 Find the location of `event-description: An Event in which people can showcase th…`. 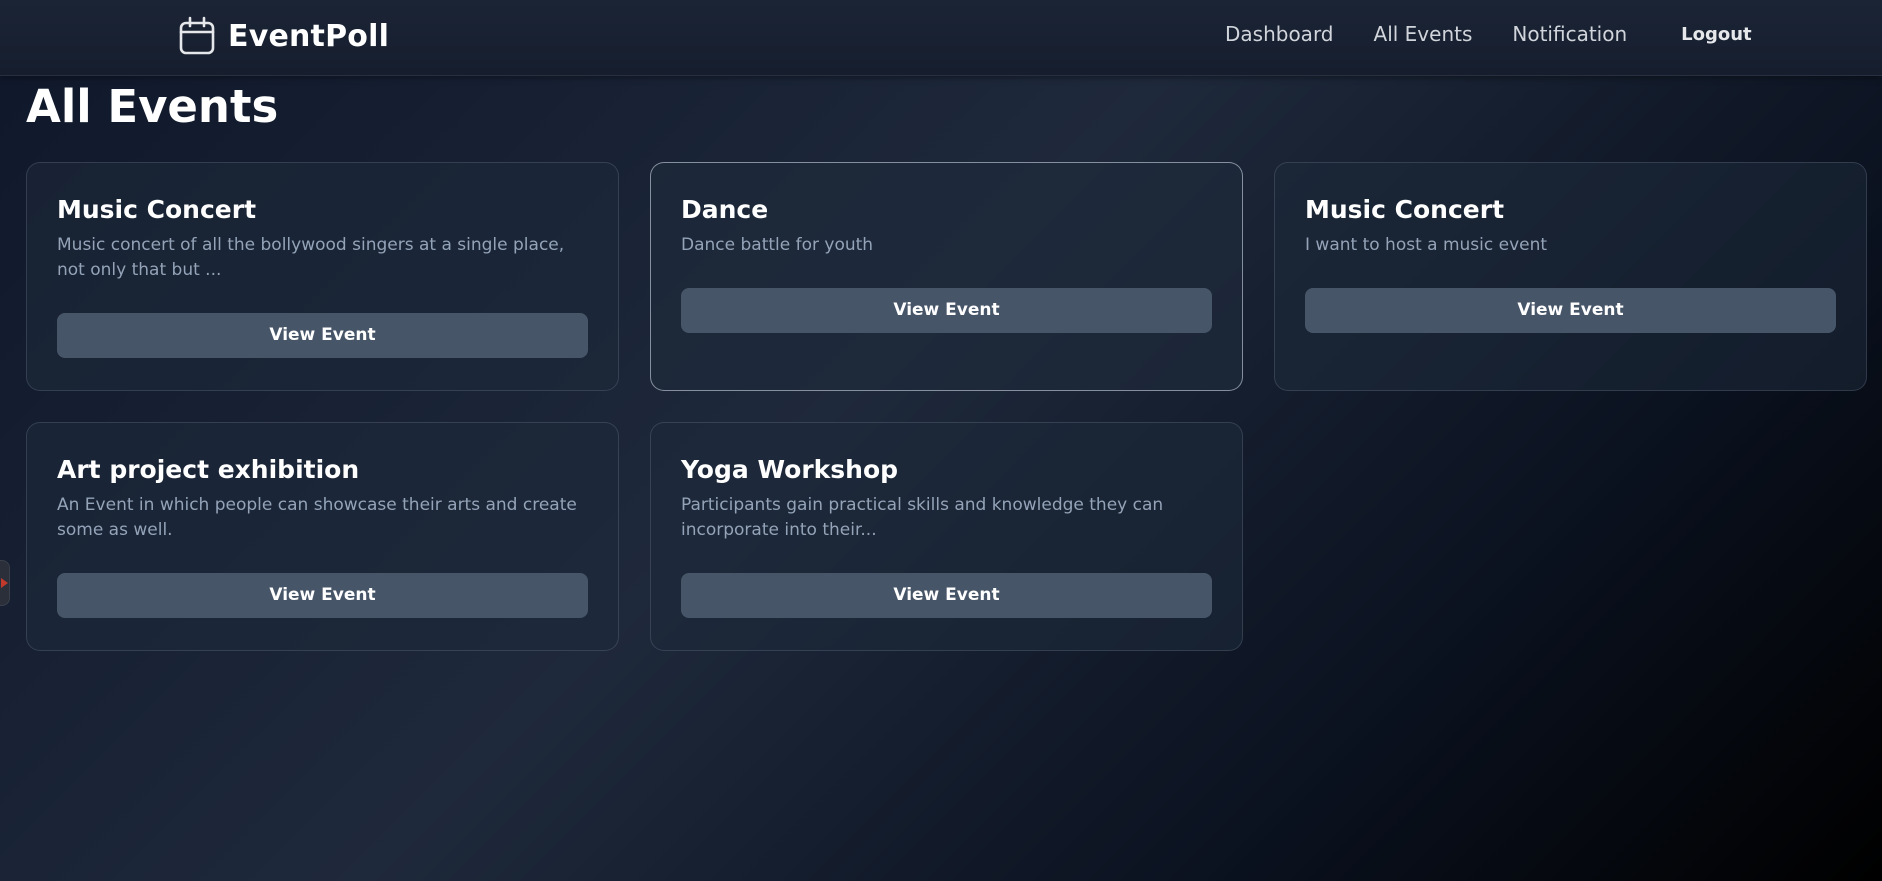

event-description: An Event in which people can showcase th… is located at coordinates (317, 517).